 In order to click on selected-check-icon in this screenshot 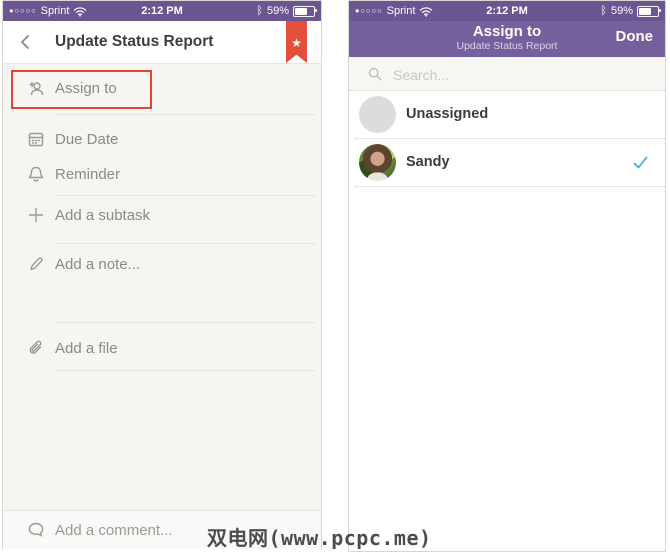, I will do `click(640, 162)`.